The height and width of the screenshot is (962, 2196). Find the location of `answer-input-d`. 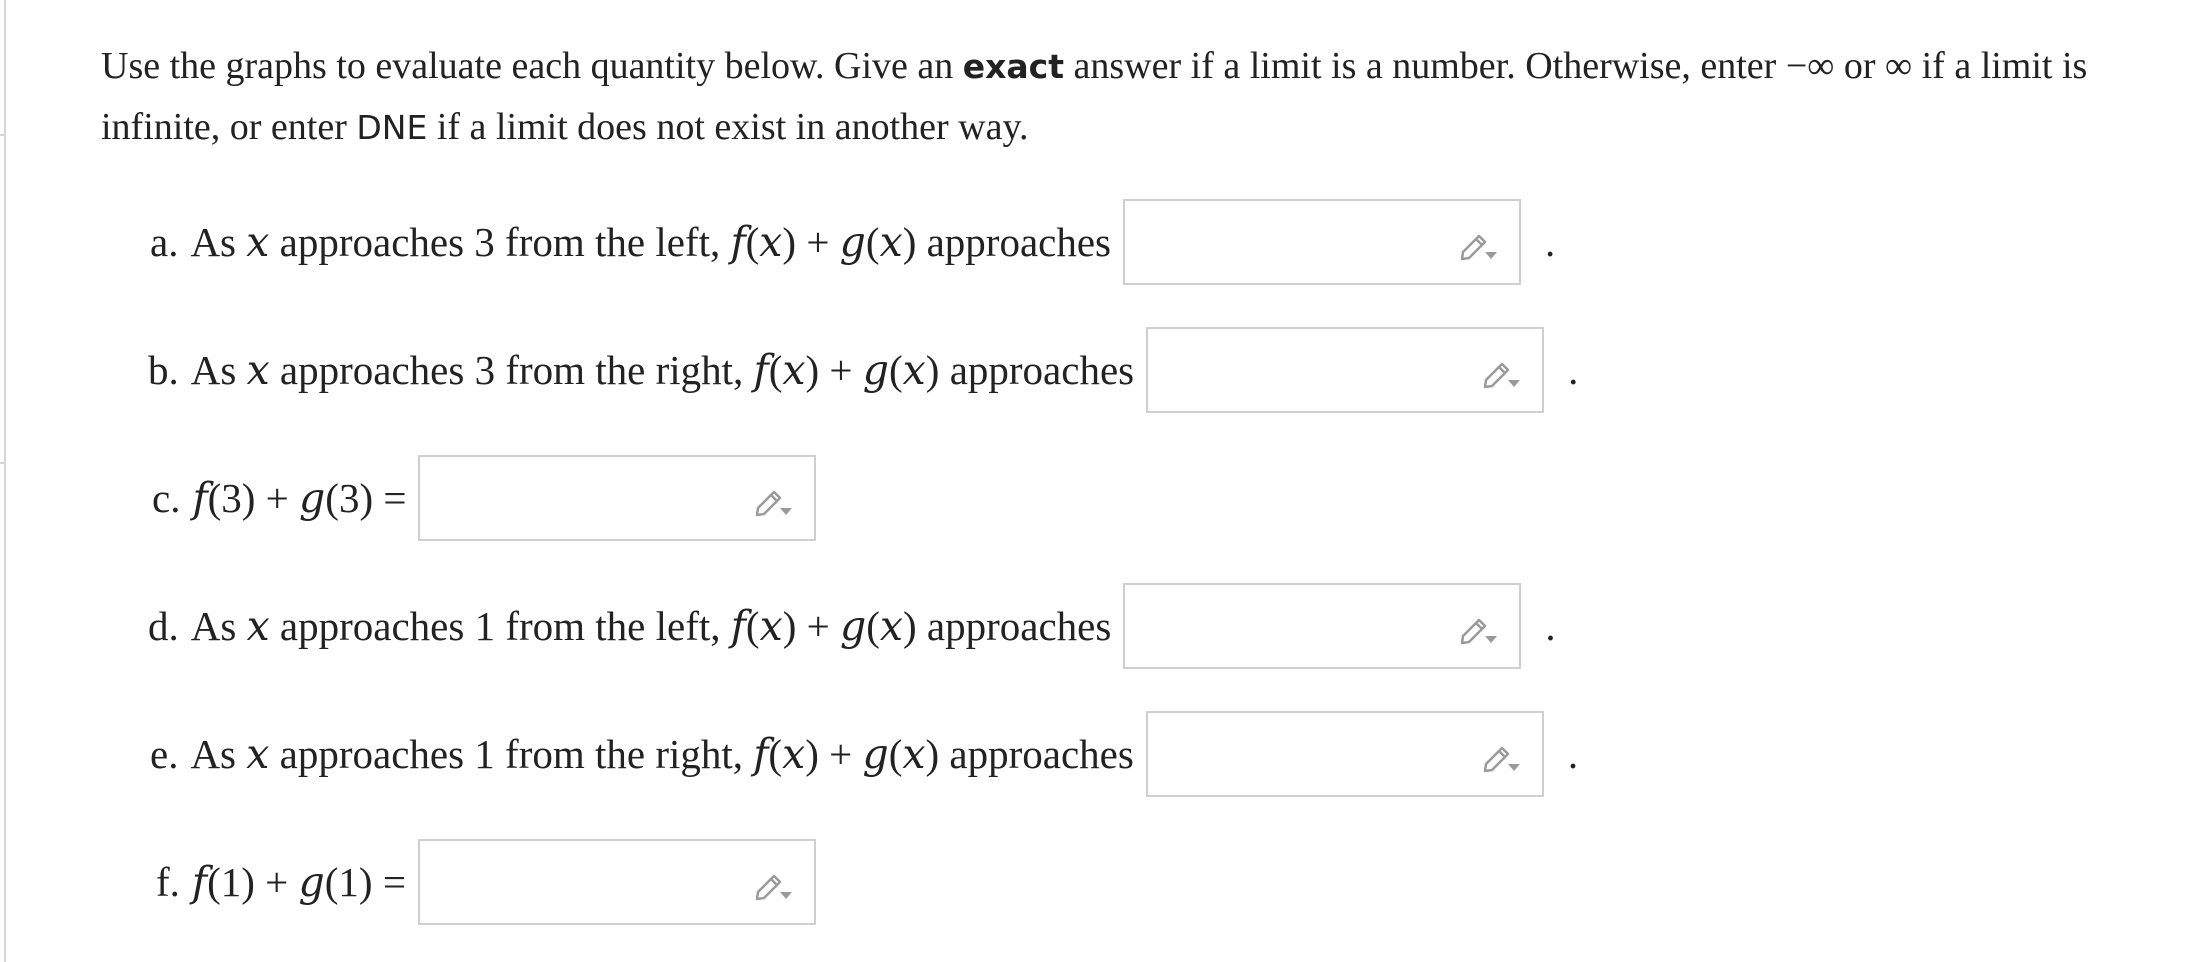

answer-input-d is located at coordinates (1322, 626).